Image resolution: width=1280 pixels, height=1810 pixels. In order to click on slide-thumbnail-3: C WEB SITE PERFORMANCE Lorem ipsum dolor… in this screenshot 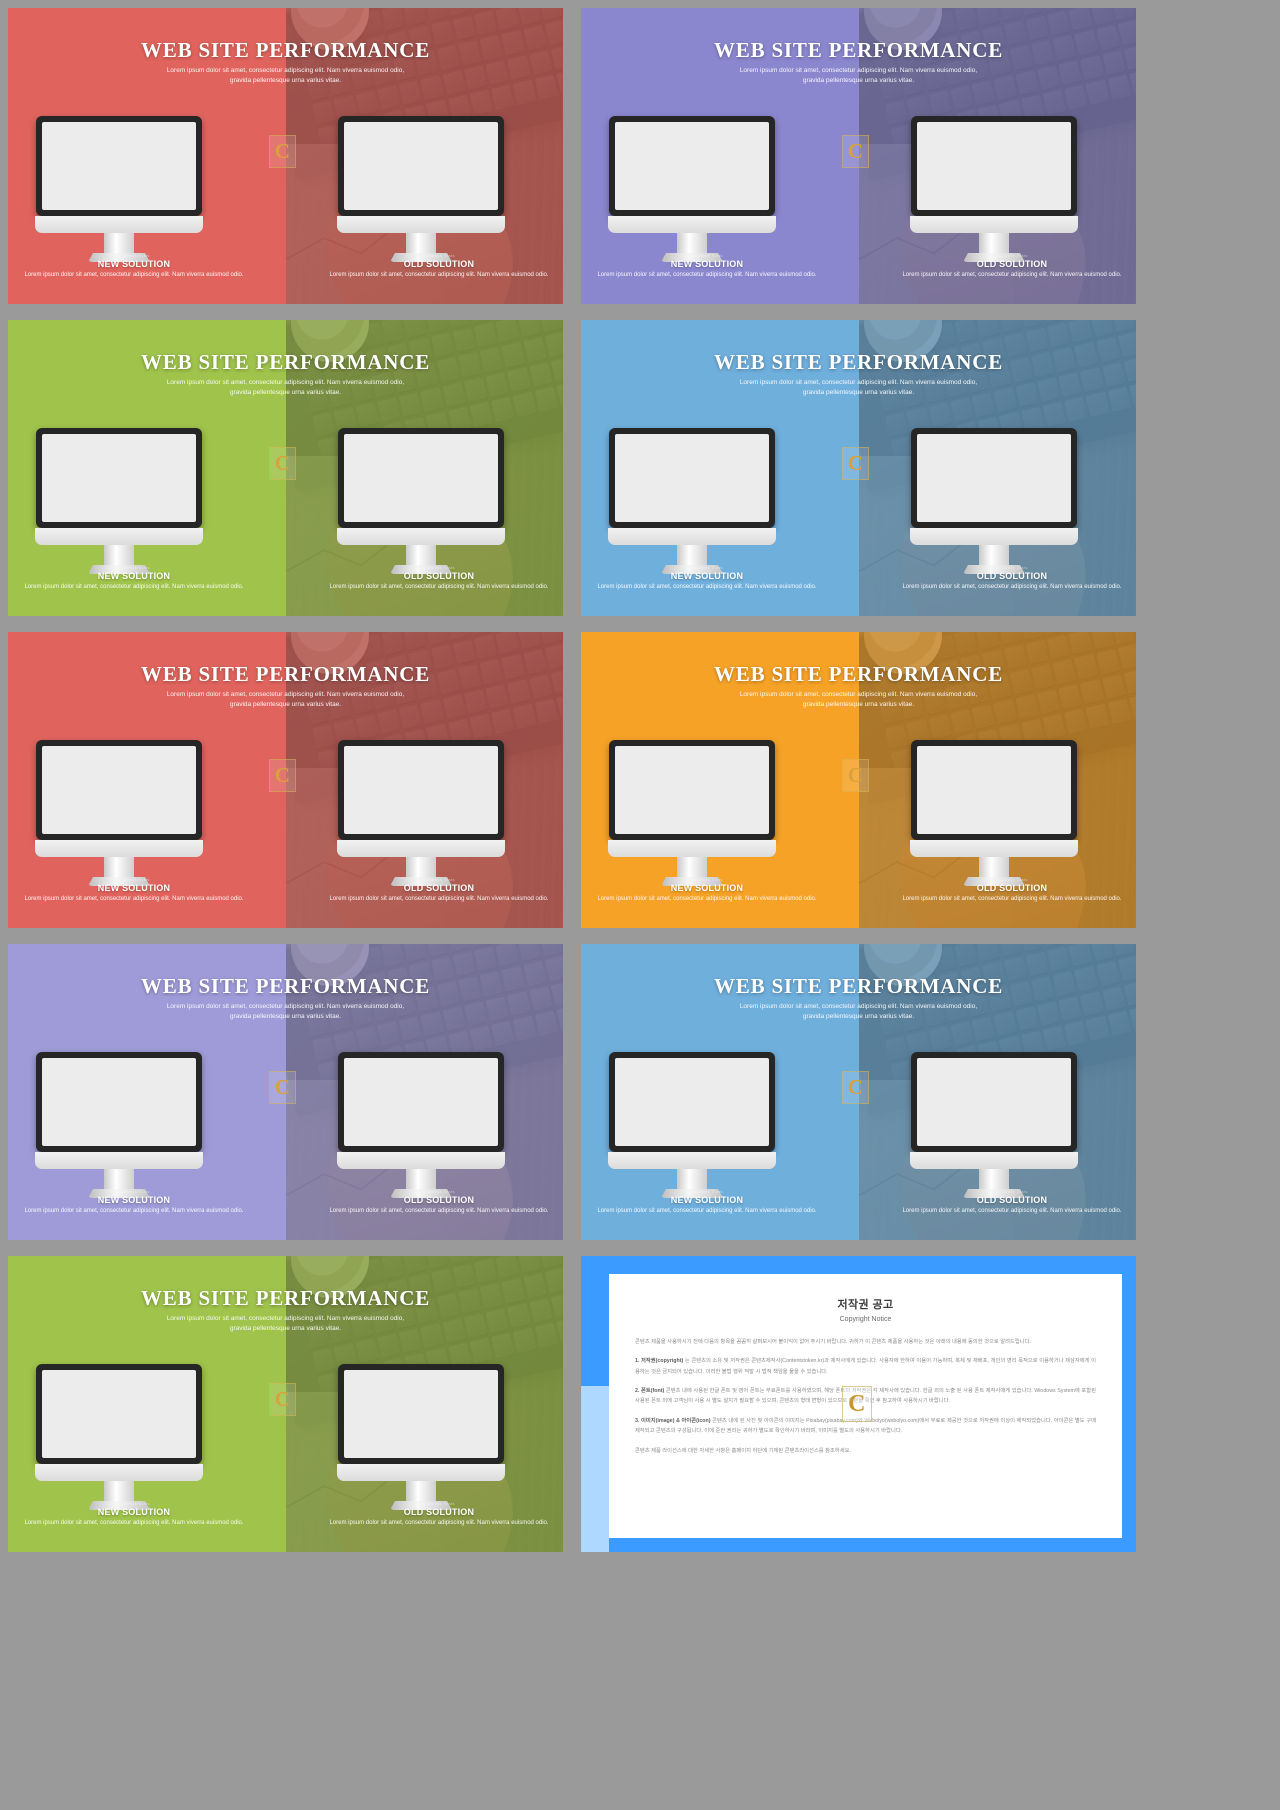, I will do `click(285, 468)`.